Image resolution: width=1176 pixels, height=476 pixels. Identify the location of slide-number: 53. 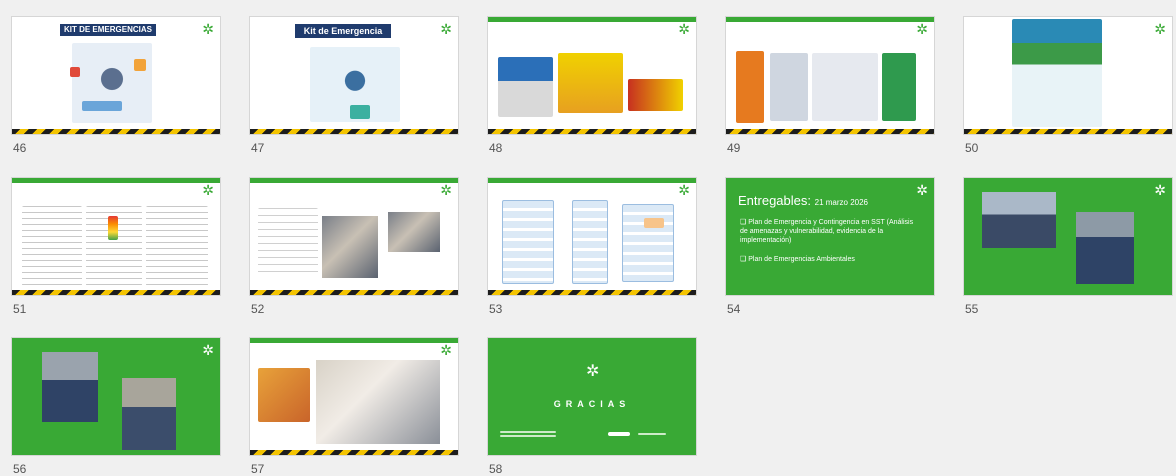
(496, 309).